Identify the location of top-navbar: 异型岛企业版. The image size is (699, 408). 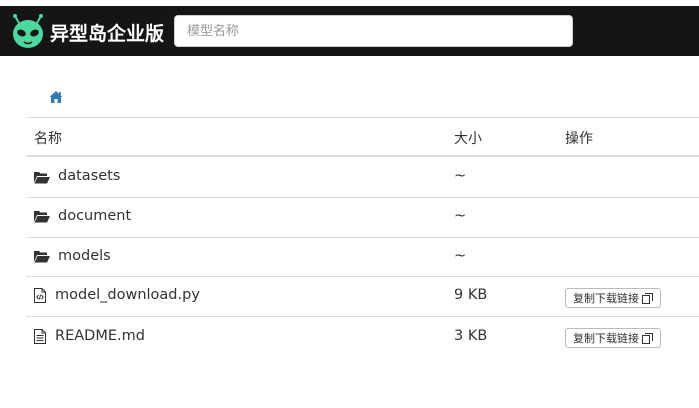
(349, 31).